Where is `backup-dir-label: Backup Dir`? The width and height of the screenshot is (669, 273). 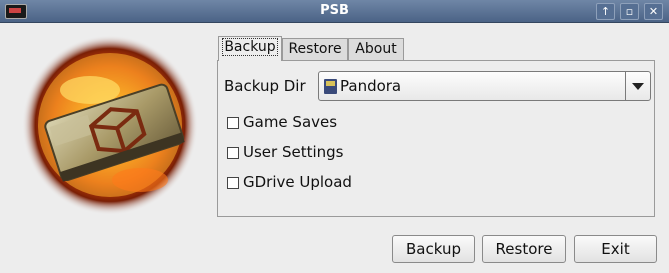
backup-dir-label: Backup Dir is located at coordinates (265, 86).